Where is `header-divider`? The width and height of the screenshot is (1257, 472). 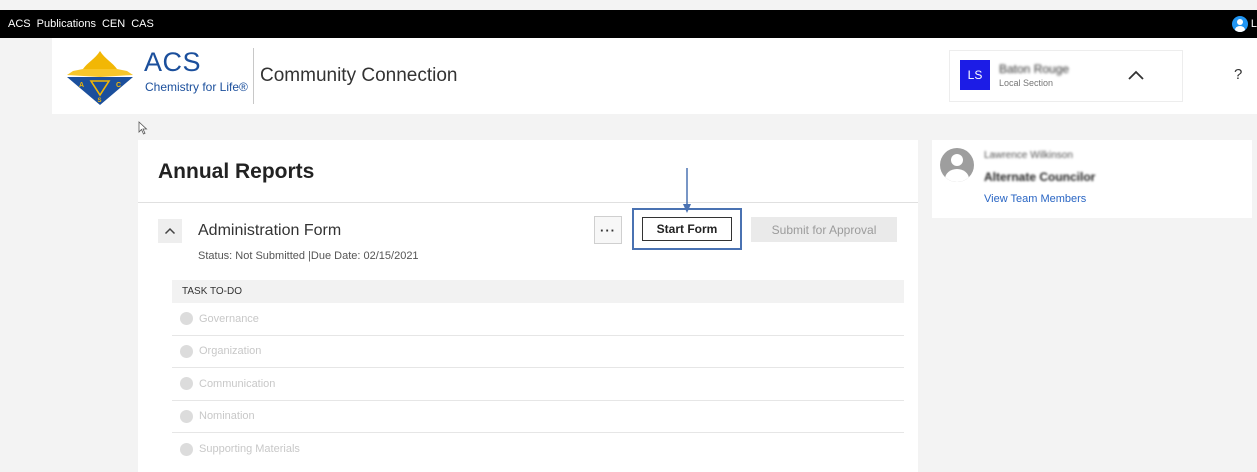 header-divider is located at coordinates (253, 76).